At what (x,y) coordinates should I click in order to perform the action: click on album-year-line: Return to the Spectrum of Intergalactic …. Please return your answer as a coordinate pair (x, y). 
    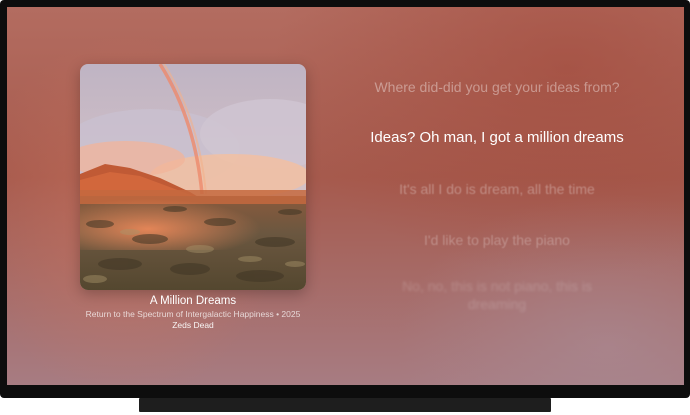
    Looking at the image, I should click on (193, 314).